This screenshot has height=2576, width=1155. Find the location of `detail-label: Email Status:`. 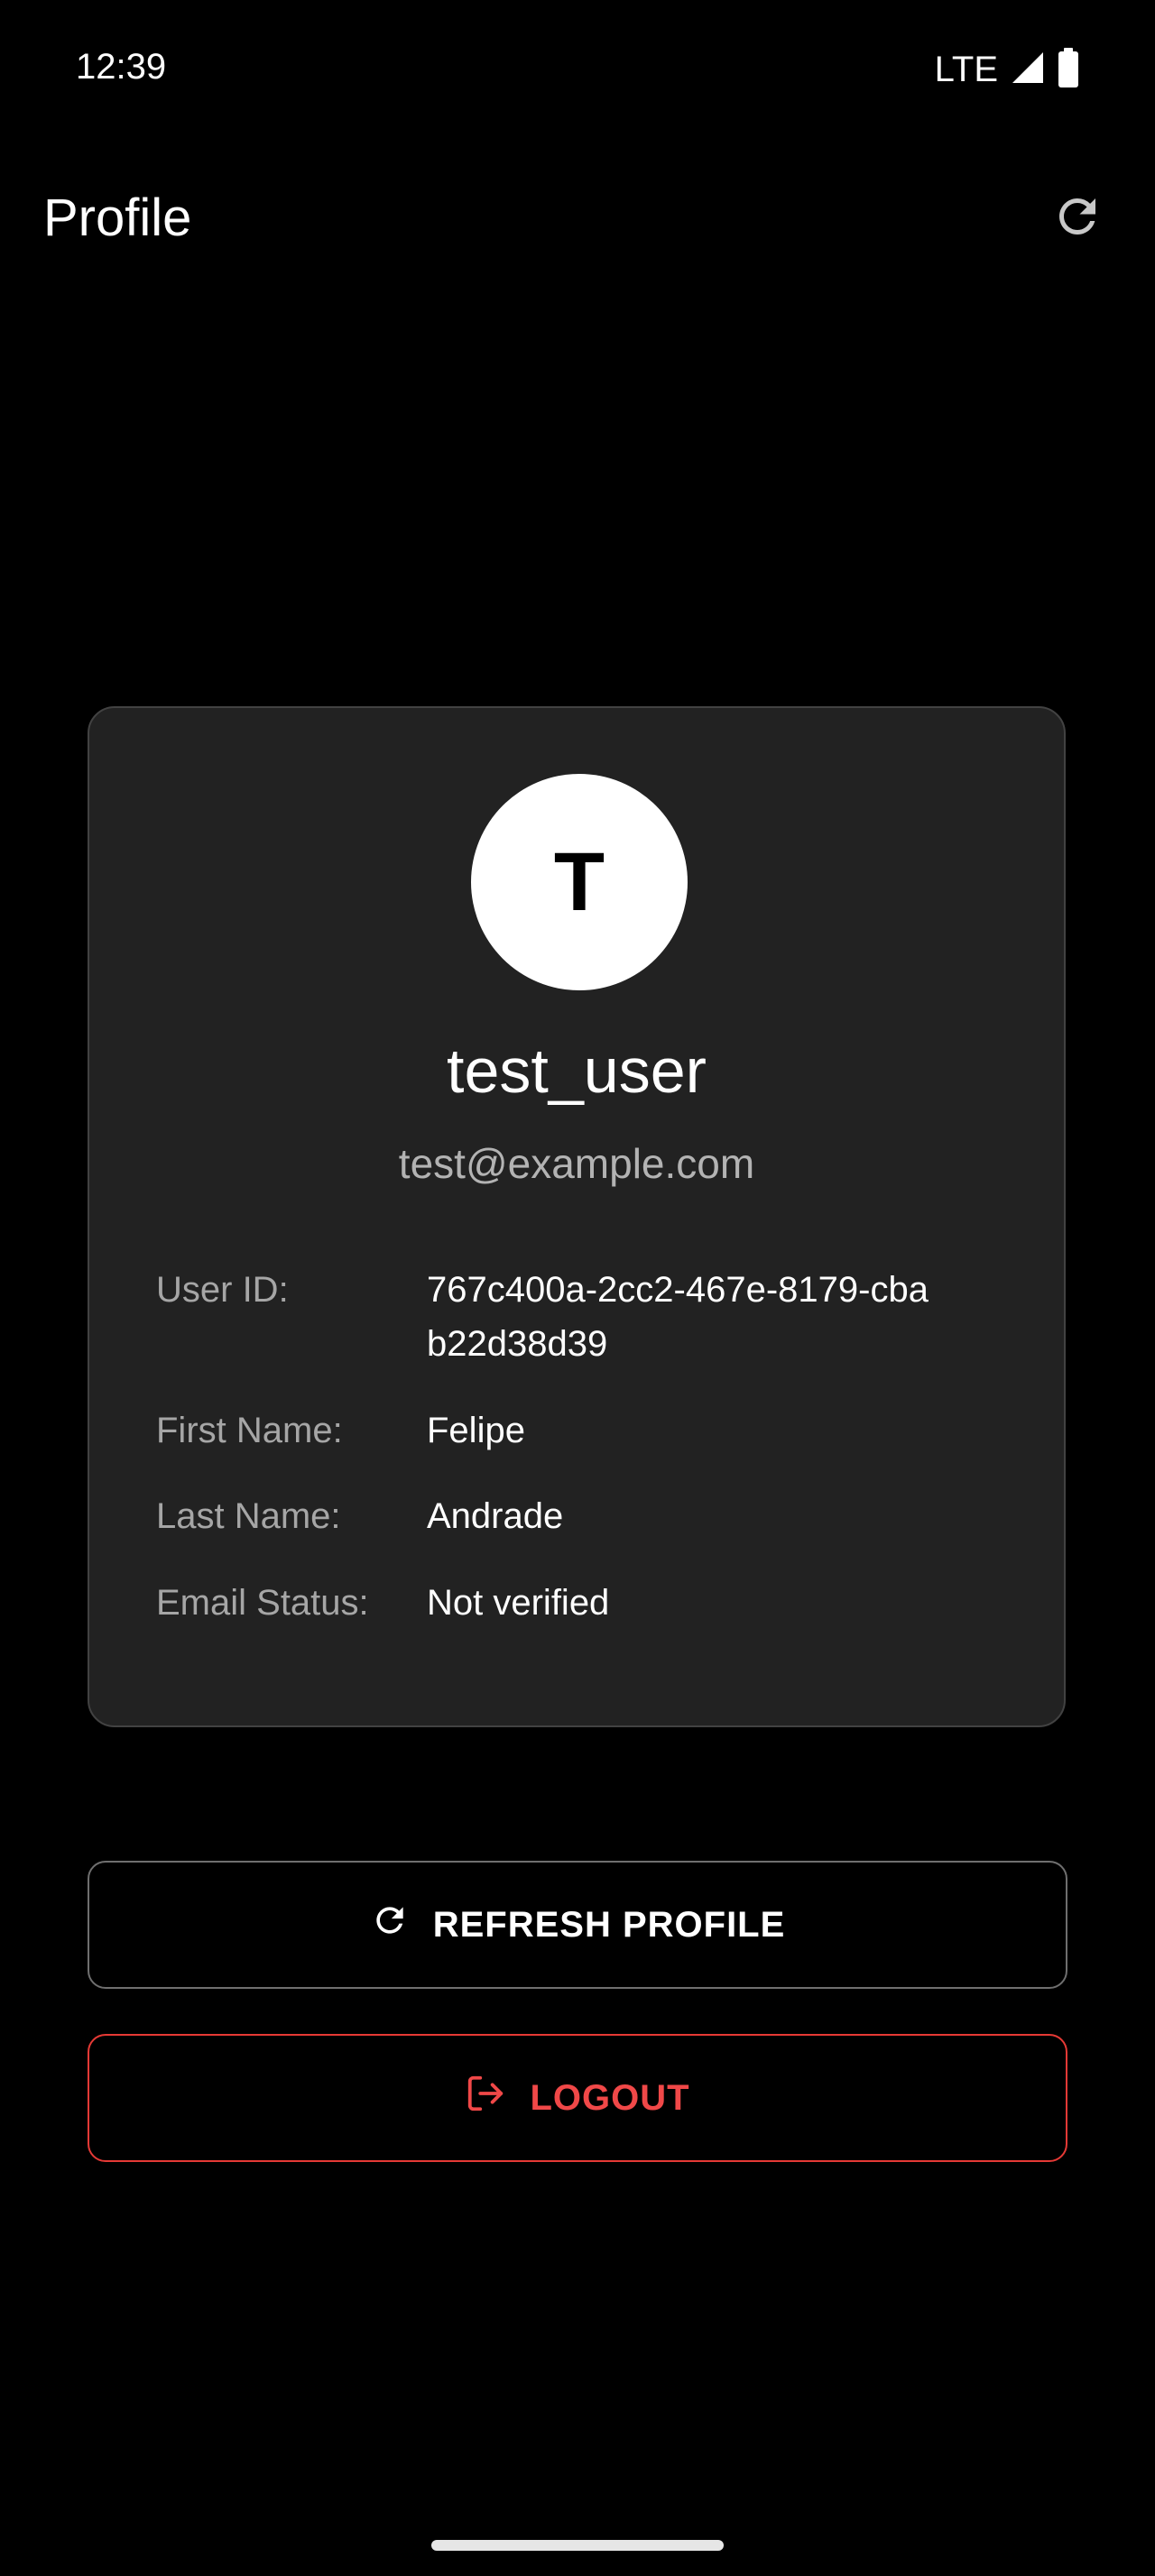

detail-label: Email Status: is located at coordinates (262, 1603).